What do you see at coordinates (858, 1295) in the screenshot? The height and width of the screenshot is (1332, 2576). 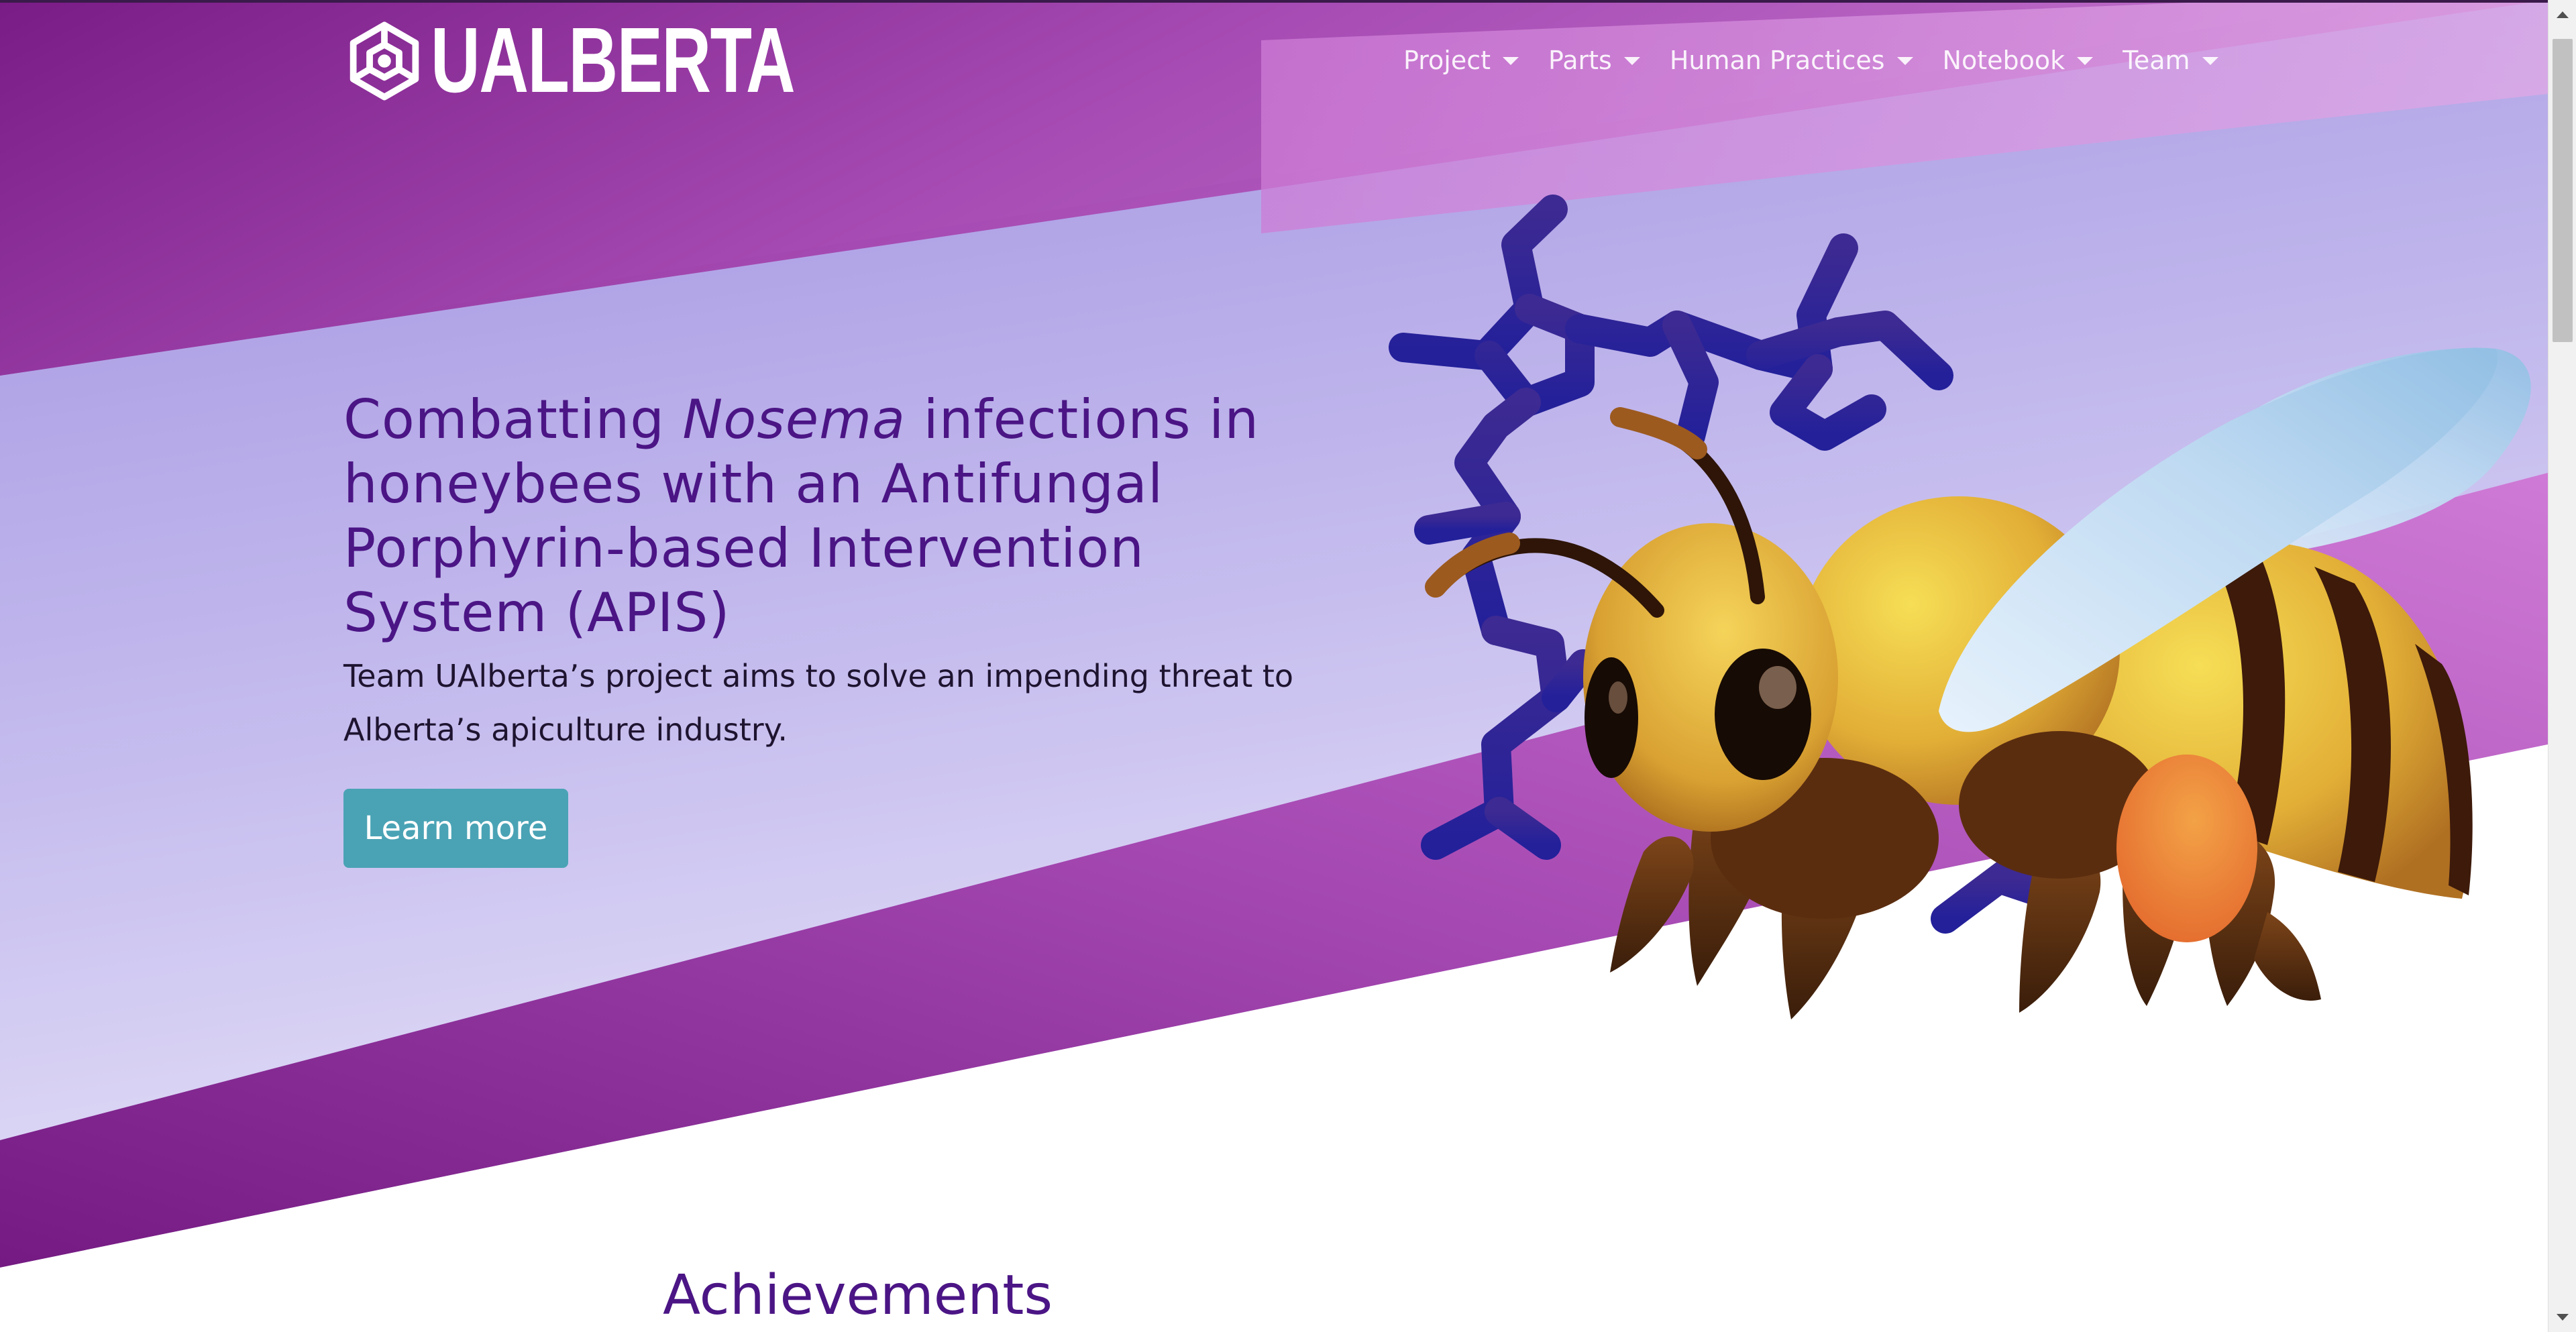 I see `achievements-heading: Achievements` at bounding box center [858, 1295].